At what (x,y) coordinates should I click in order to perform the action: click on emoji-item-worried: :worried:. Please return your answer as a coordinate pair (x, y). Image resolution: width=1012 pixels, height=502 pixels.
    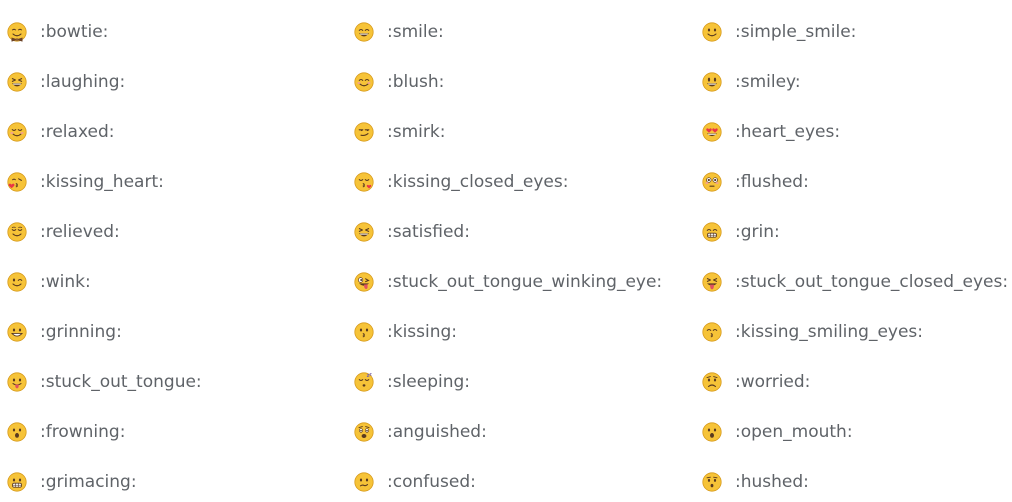
    Looking at the image, I should click on (756, 382).